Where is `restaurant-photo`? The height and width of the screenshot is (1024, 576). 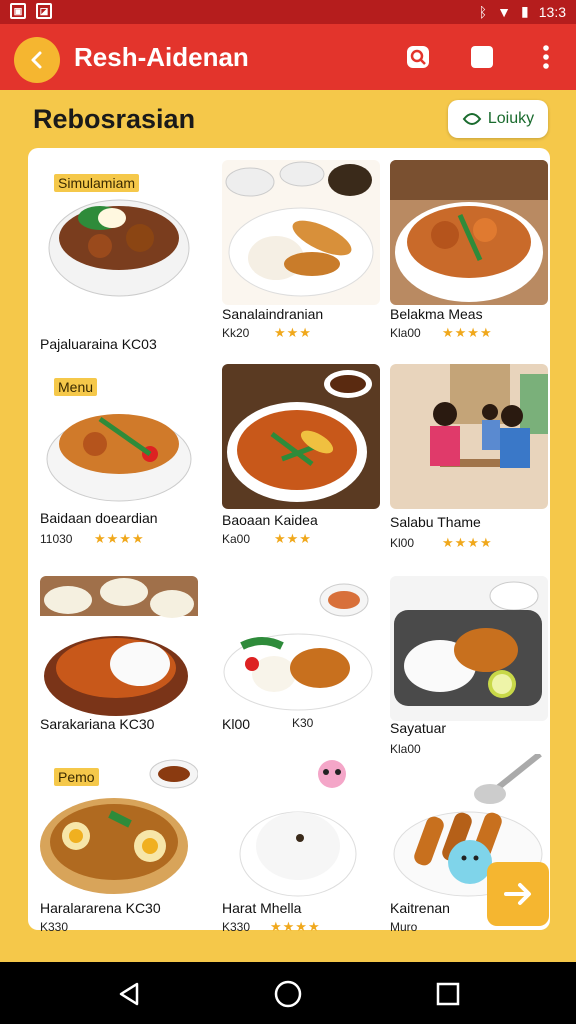
restaurant-photo is located at coordinates (469, 436).